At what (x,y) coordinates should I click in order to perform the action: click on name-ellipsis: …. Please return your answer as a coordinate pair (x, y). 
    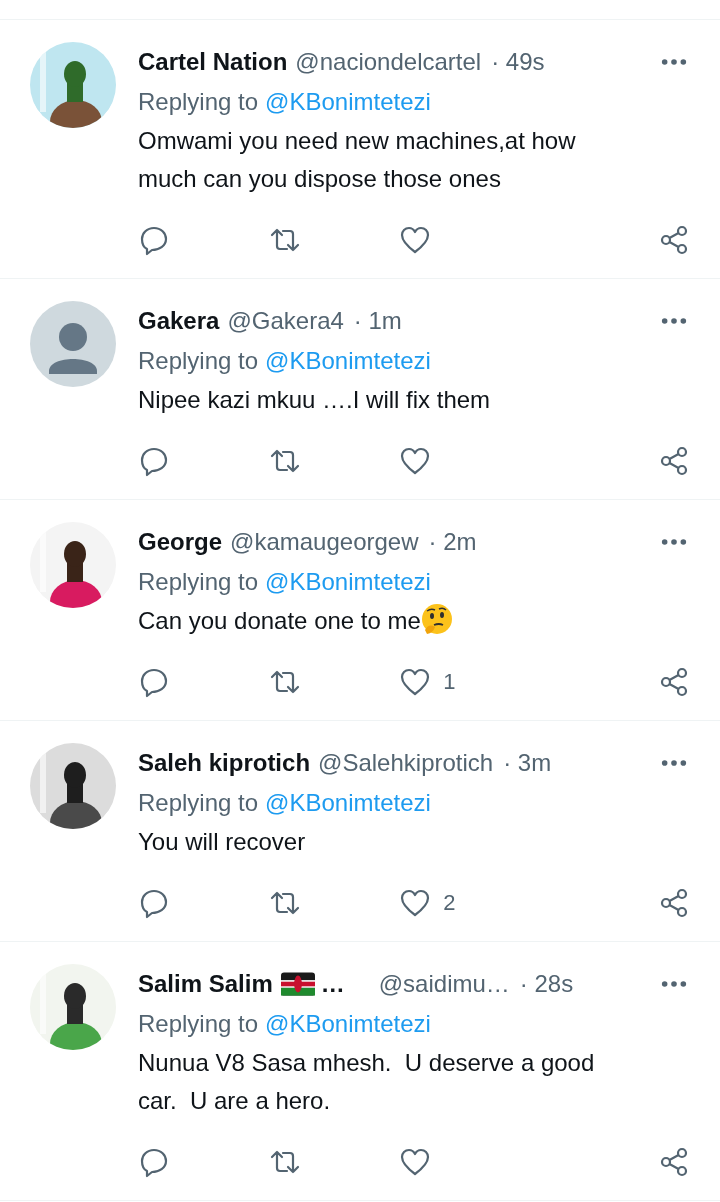
    Looking at the image, I should click on (332, 984).